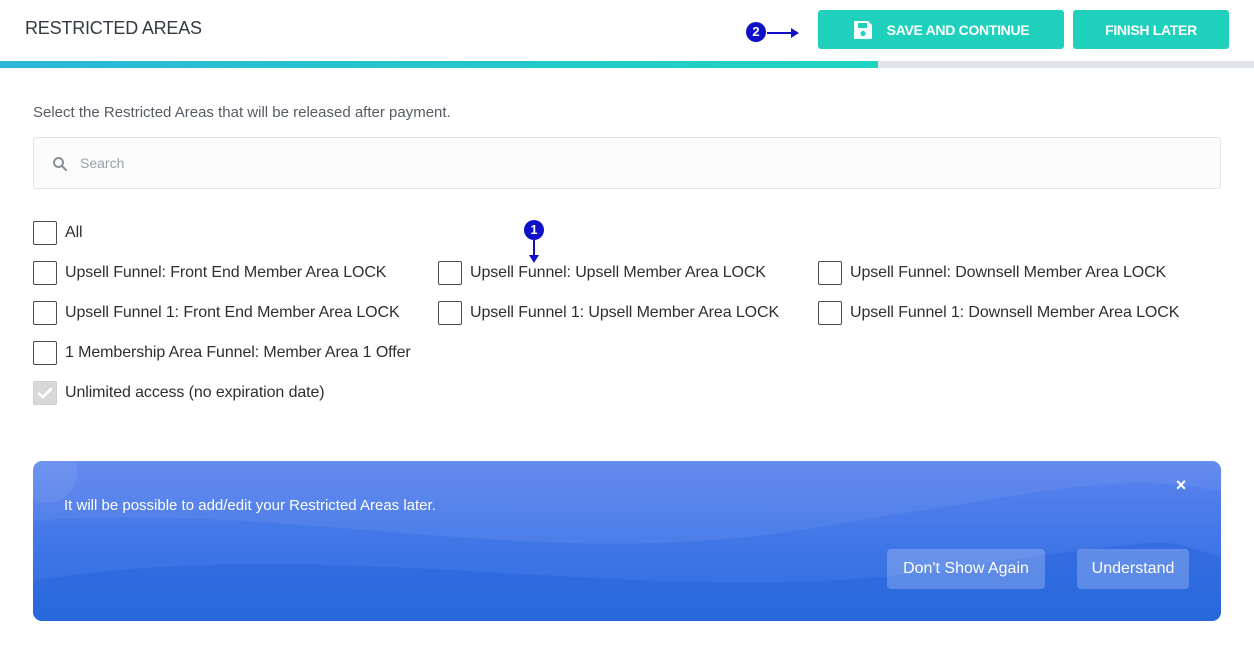  Describe the element at coordinates (195, 392) in the screenshot. I see `option-label: Unlimited access (no expiration date)` at that location.